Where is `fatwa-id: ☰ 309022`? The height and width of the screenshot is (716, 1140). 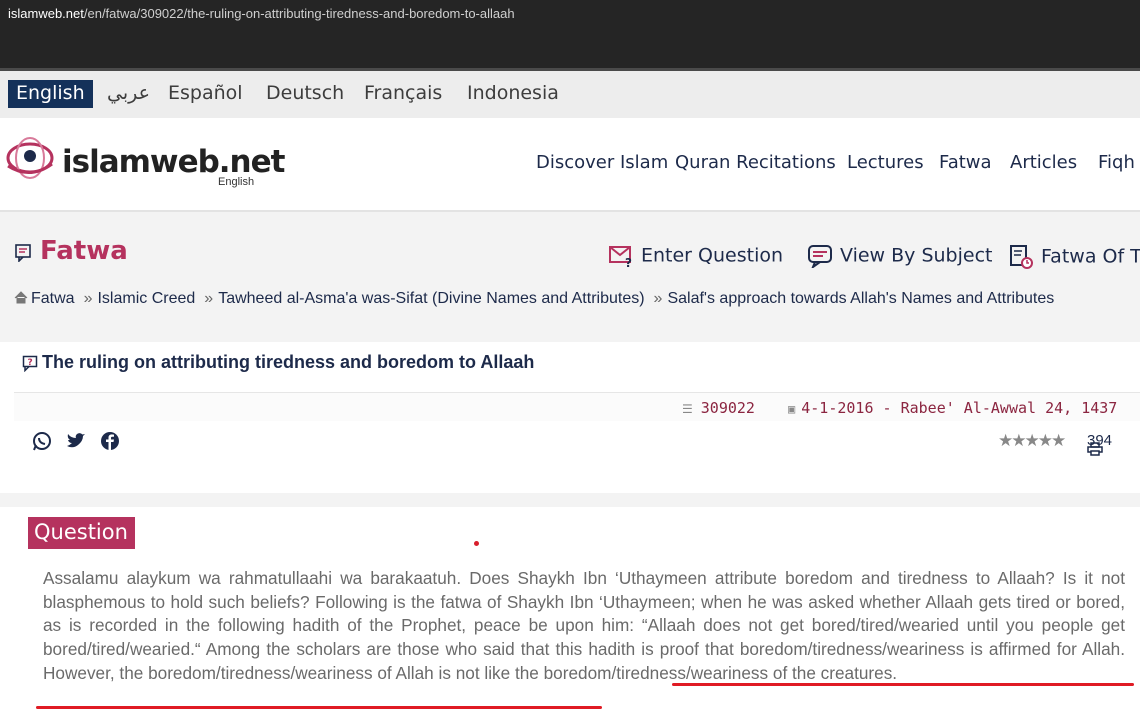 fatwa-id: ☰ 309022 is located at coordinates (718, 408).